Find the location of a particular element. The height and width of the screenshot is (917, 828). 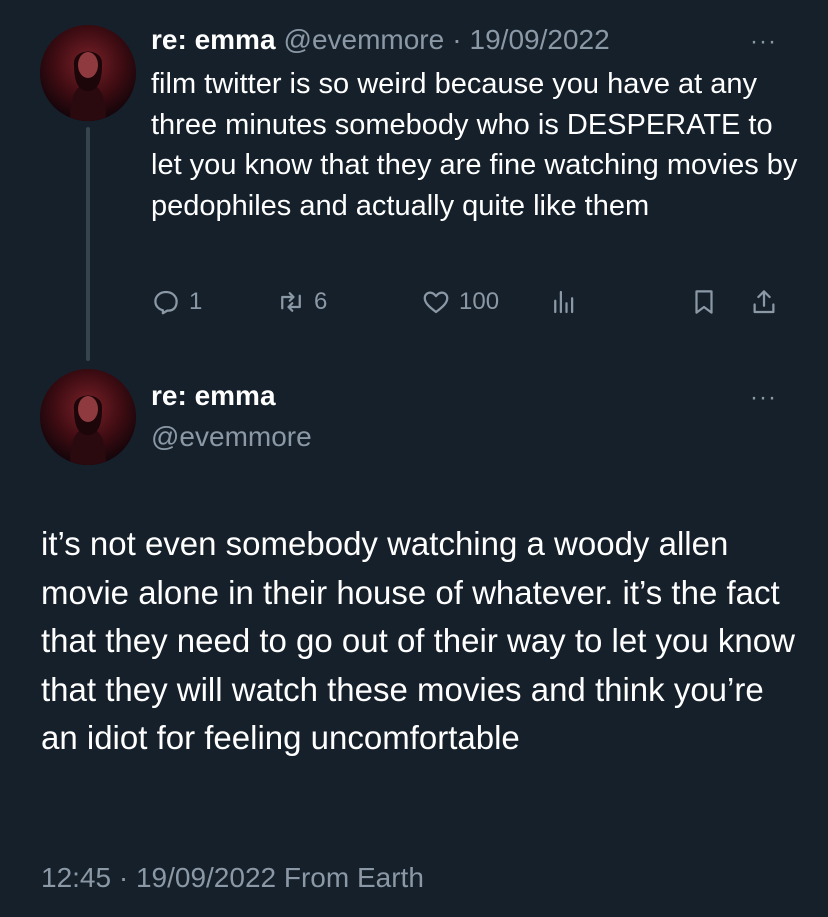

bookmark-icon is located at coordinates (704, 302).